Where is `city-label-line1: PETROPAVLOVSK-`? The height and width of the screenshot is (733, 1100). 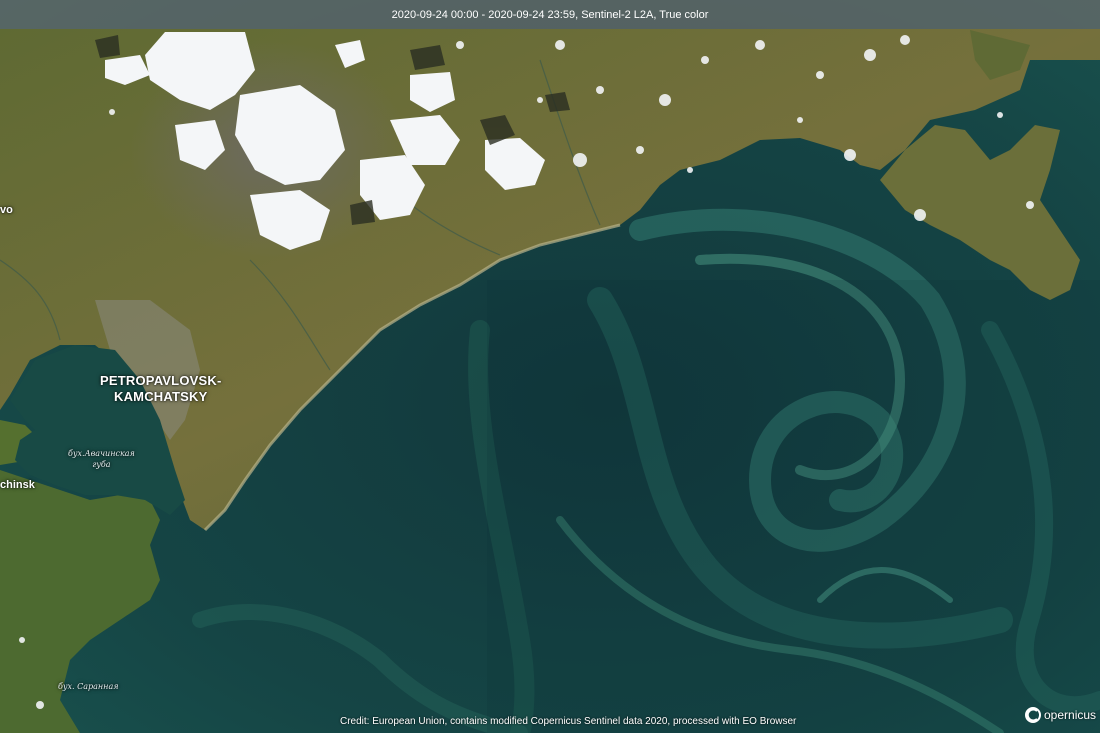
city-label-line1: PETROPAVLOVSK- is located at coordinates (161, 380).